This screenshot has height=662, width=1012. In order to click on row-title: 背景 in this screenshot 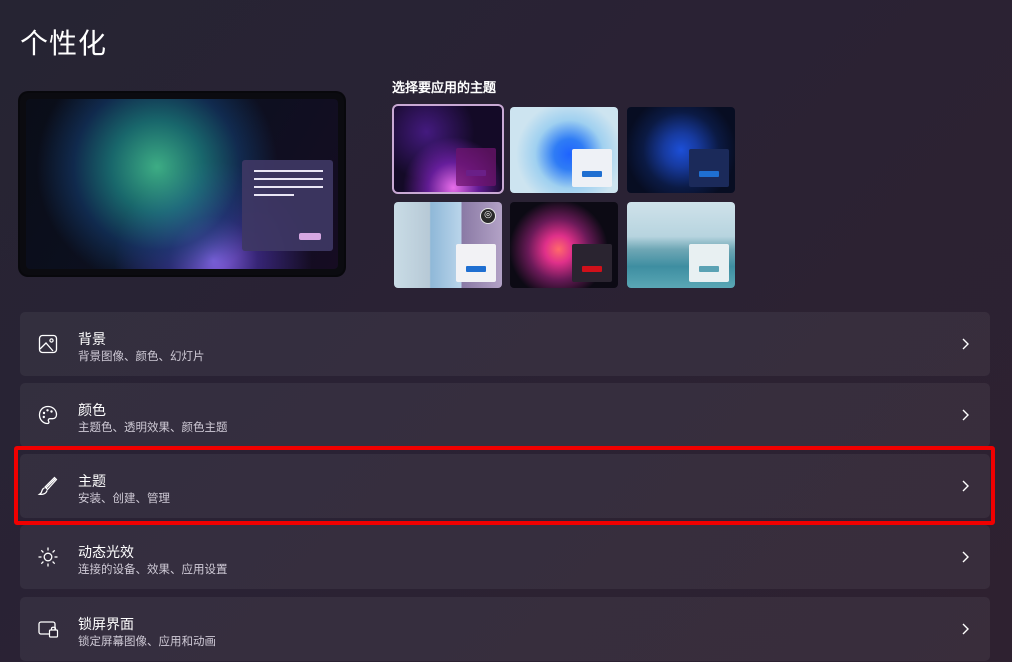, I will do `click(92, 340)`.